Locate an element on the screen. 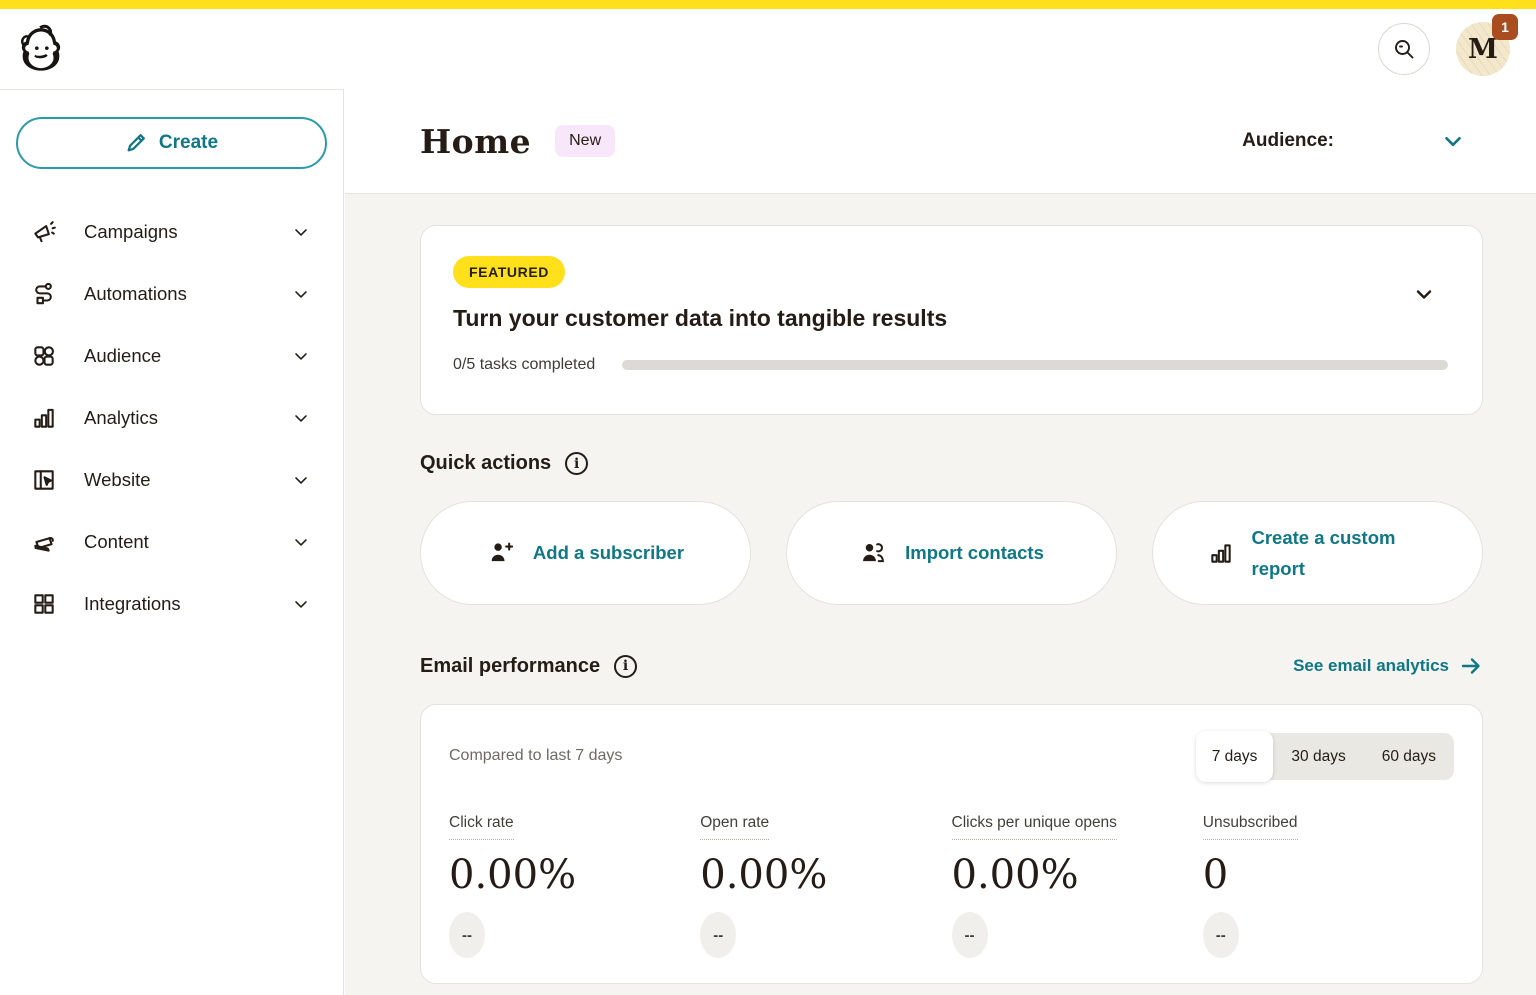  bar-chart-icon is located at coordinates (44, 418).